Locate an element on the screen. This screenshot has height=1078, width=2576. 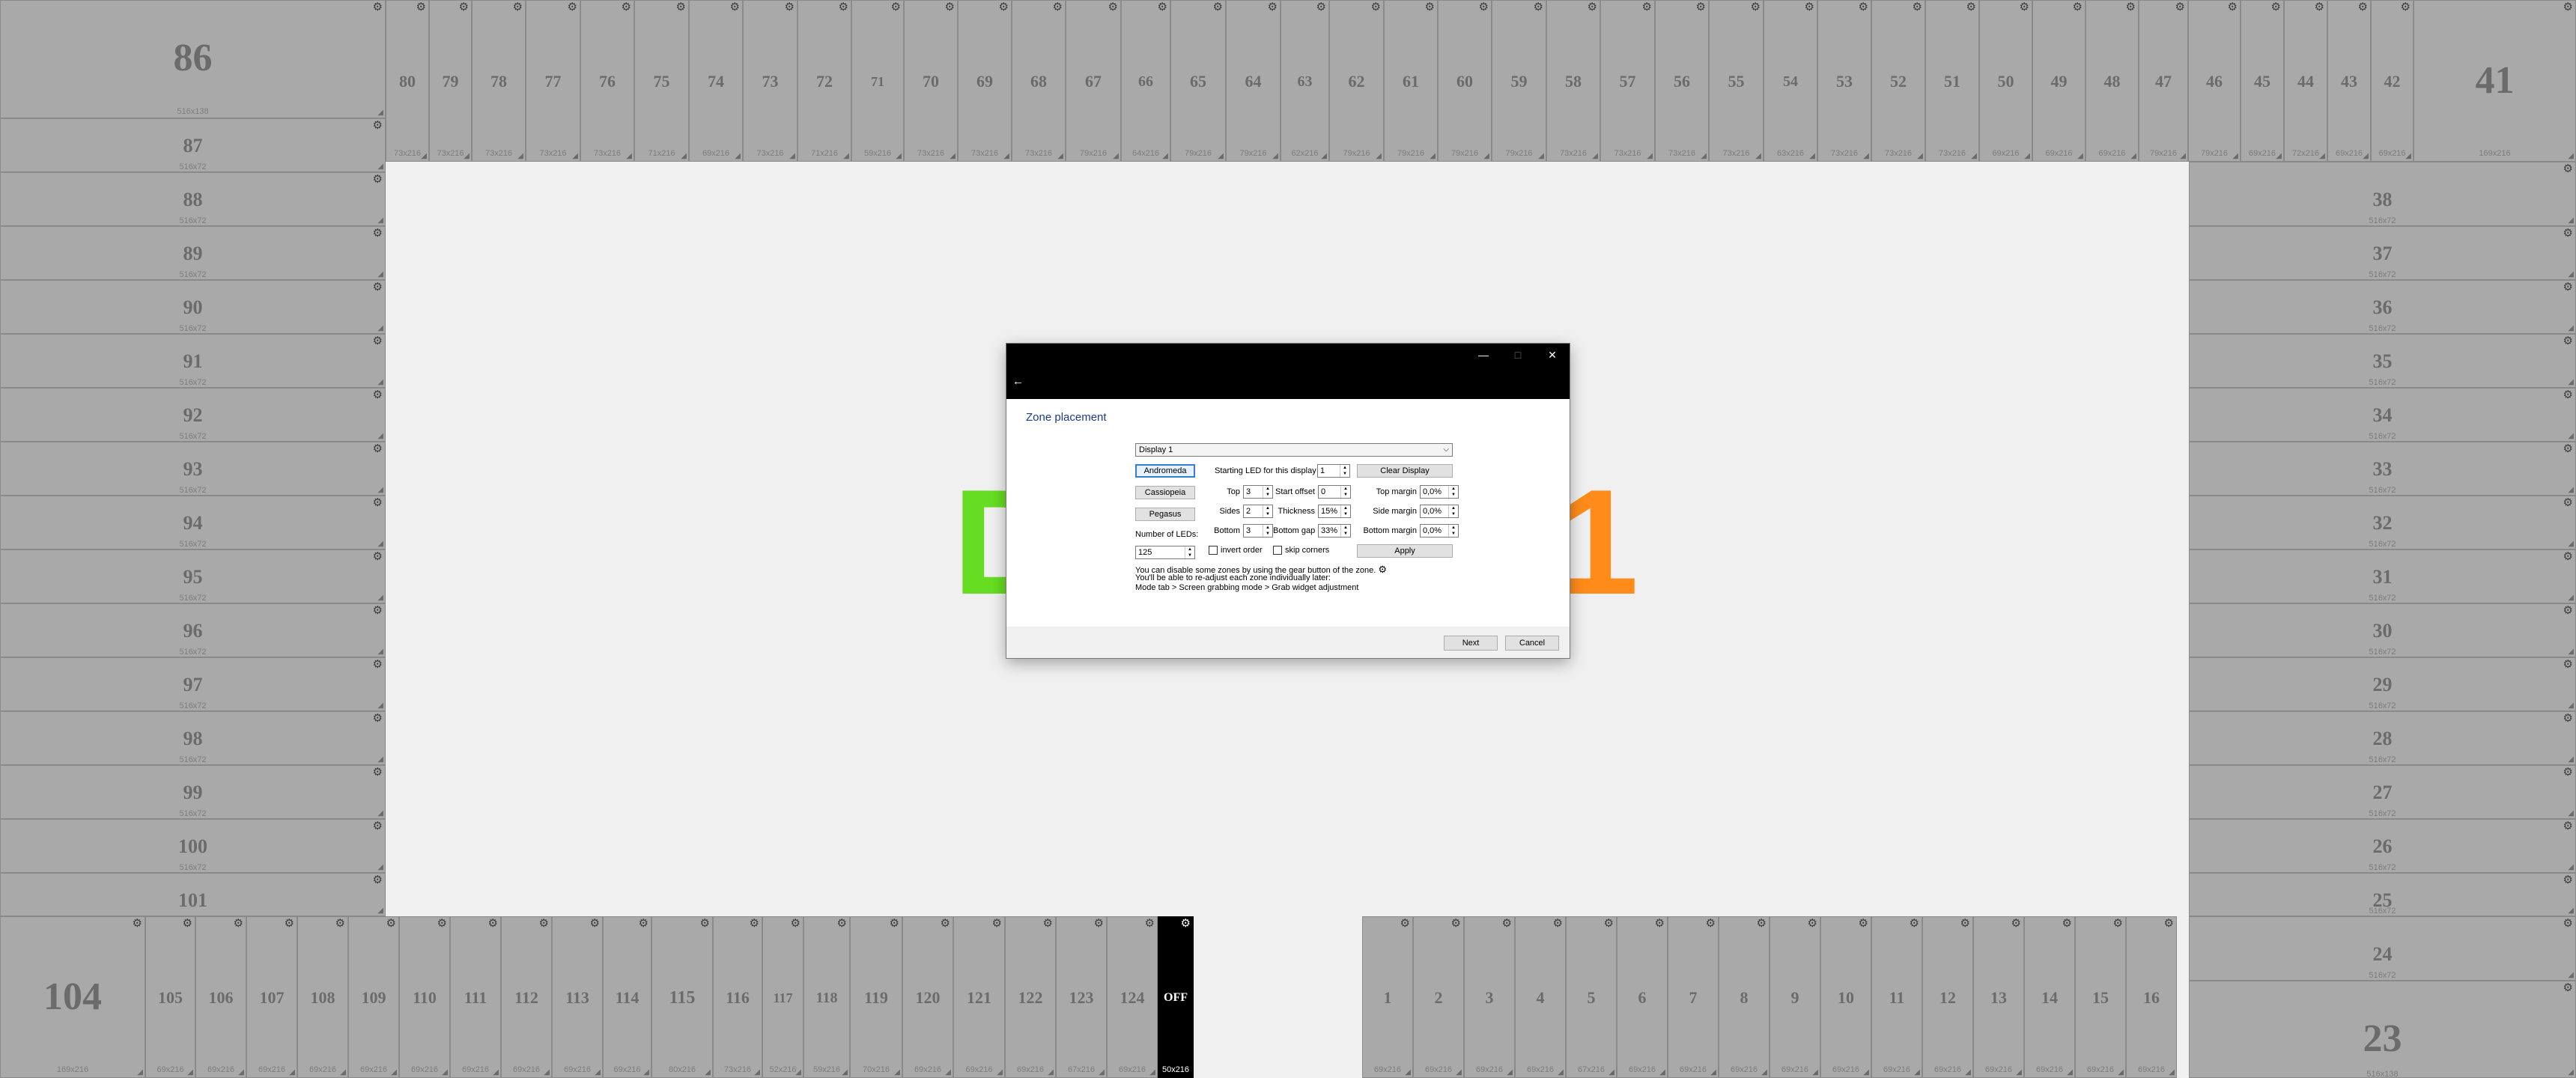
zone-tile: ⚙ 27 516x72 ◢ is located at coordinates (2382, 792).